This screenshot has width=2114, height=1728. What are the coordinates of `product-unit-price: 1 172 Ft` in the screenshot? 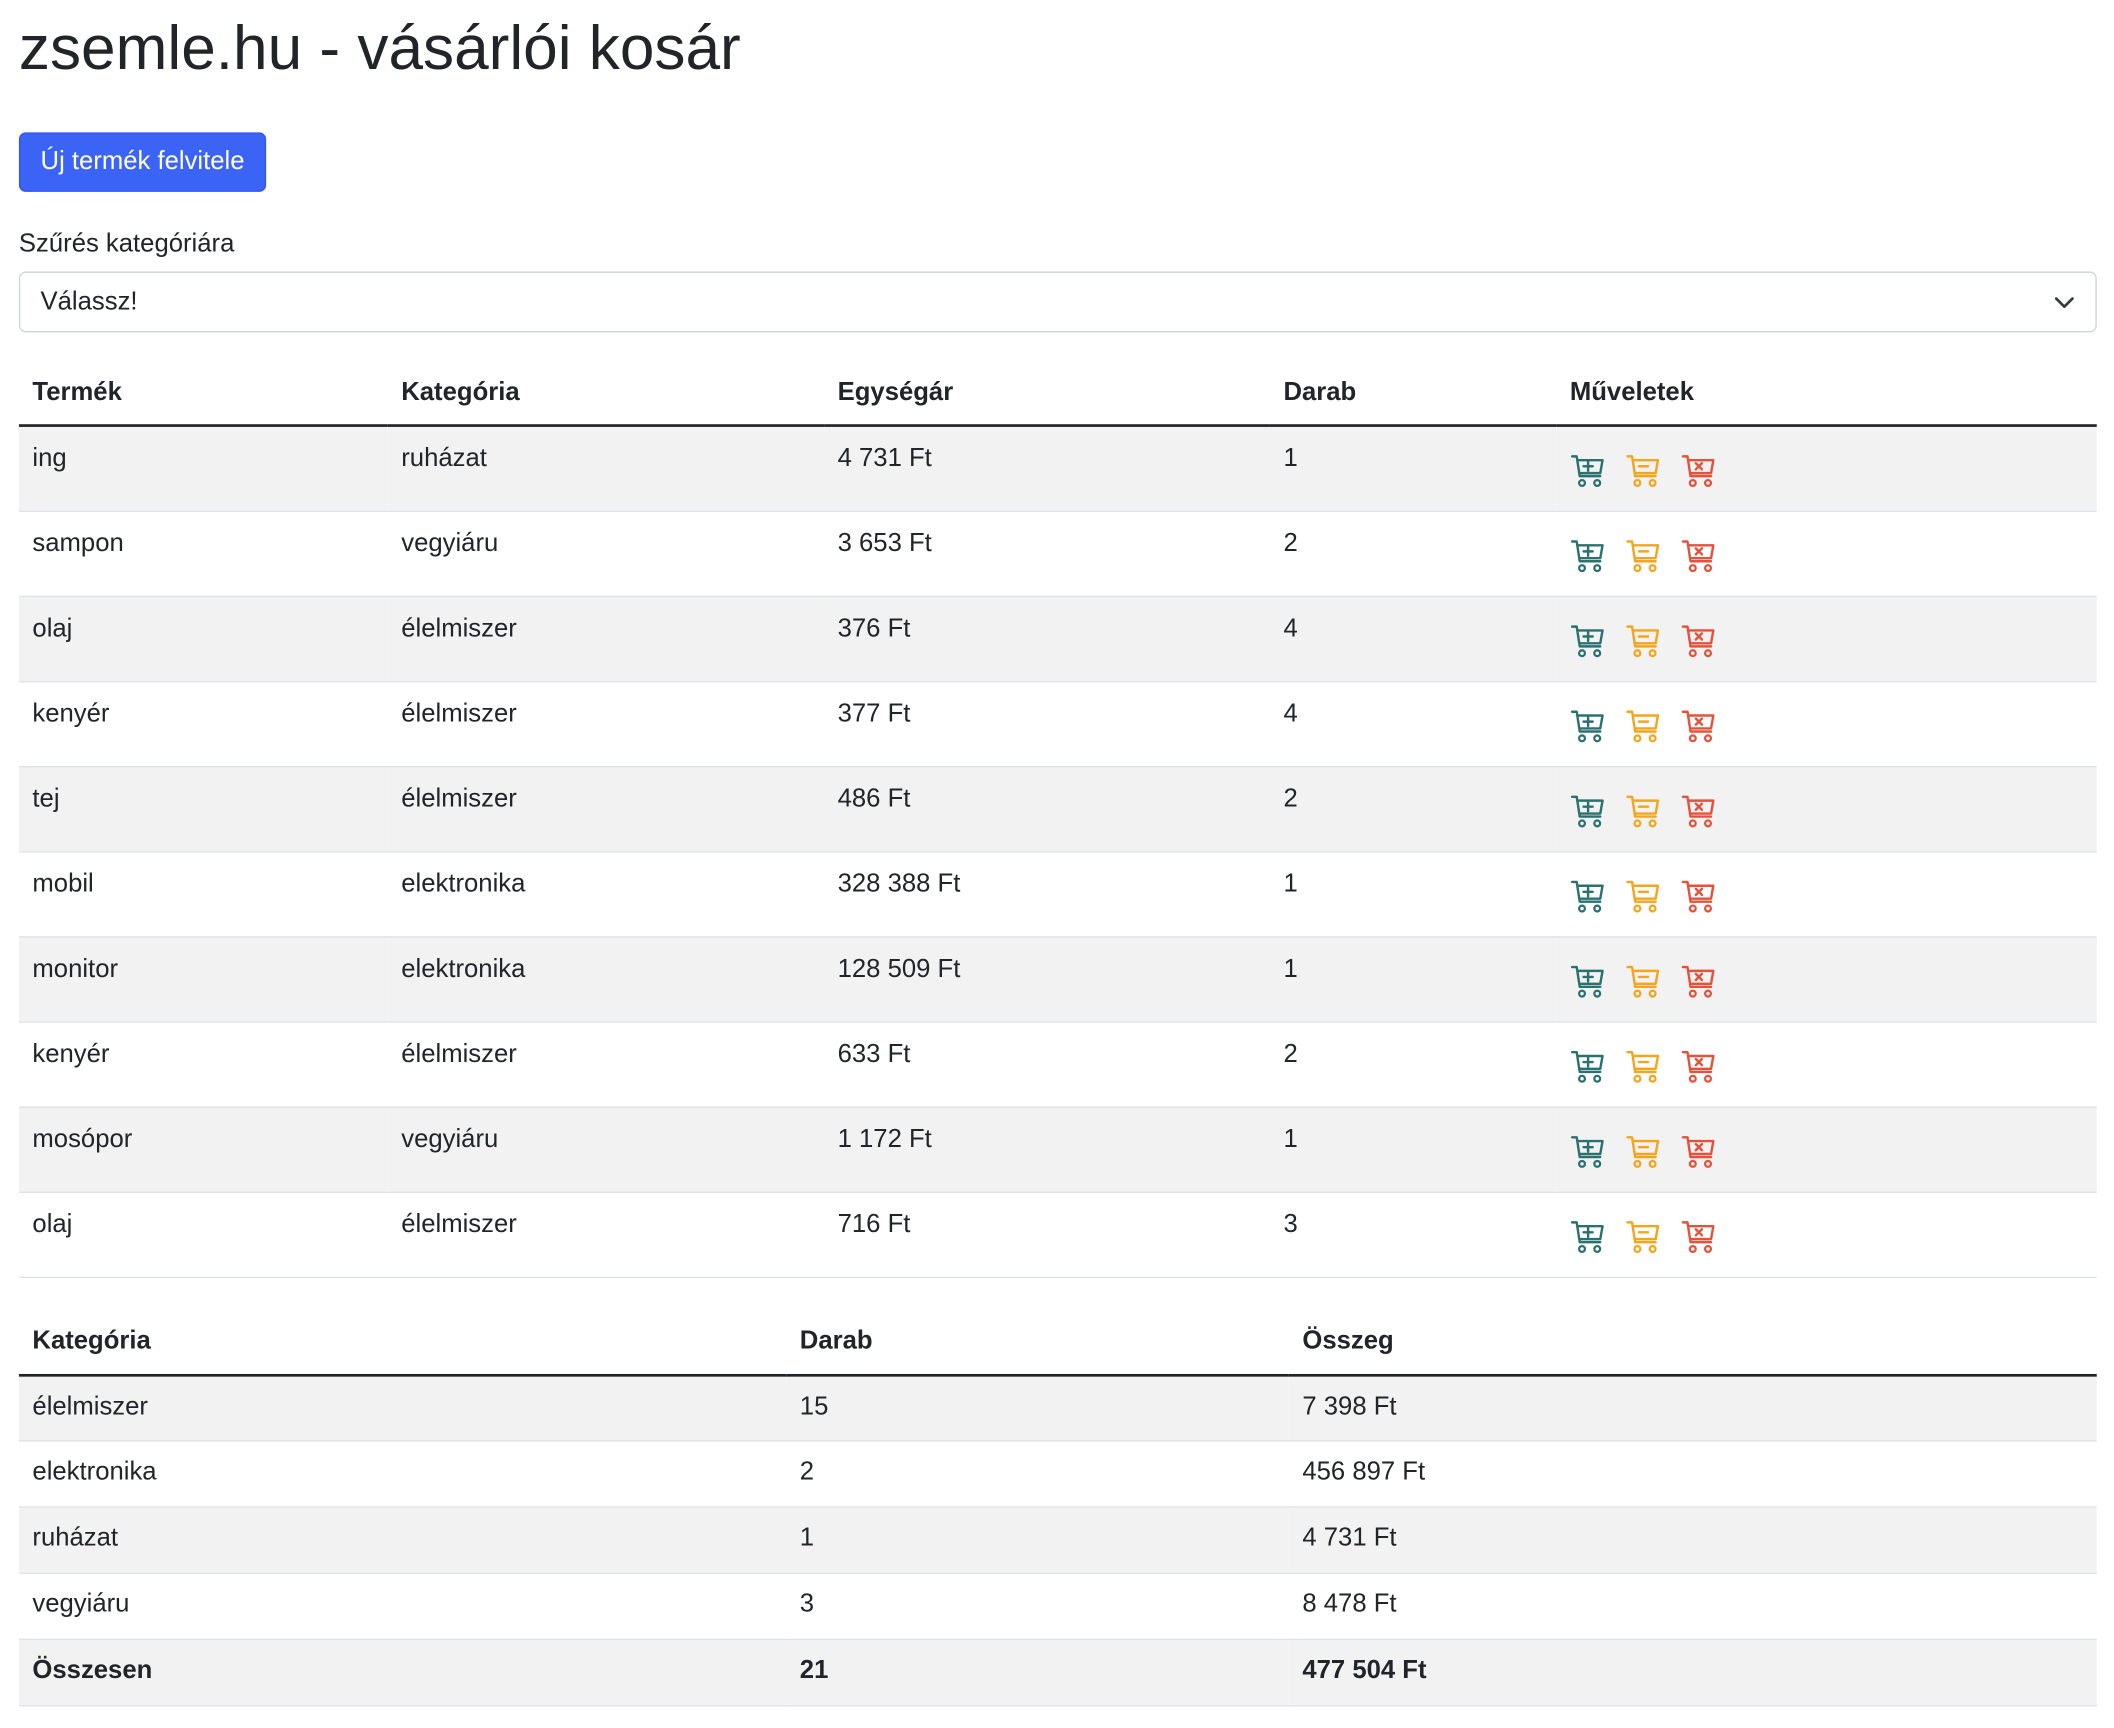 It's located at (1047, 1149).